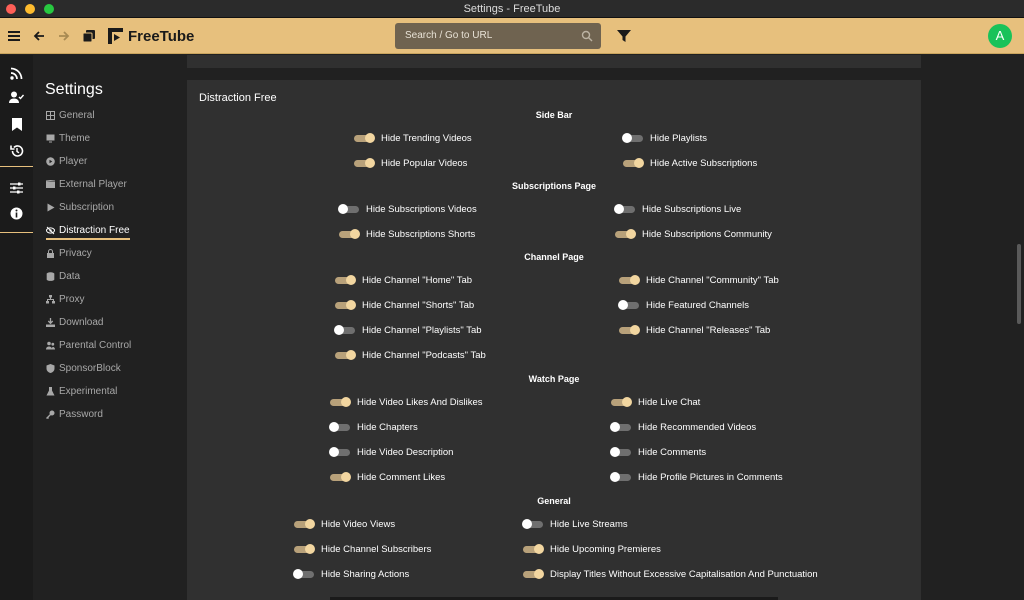 This screenshot has width=1024, height=600. I want to click on sidebar-item-subscription: Subscription, so click(80, 207).